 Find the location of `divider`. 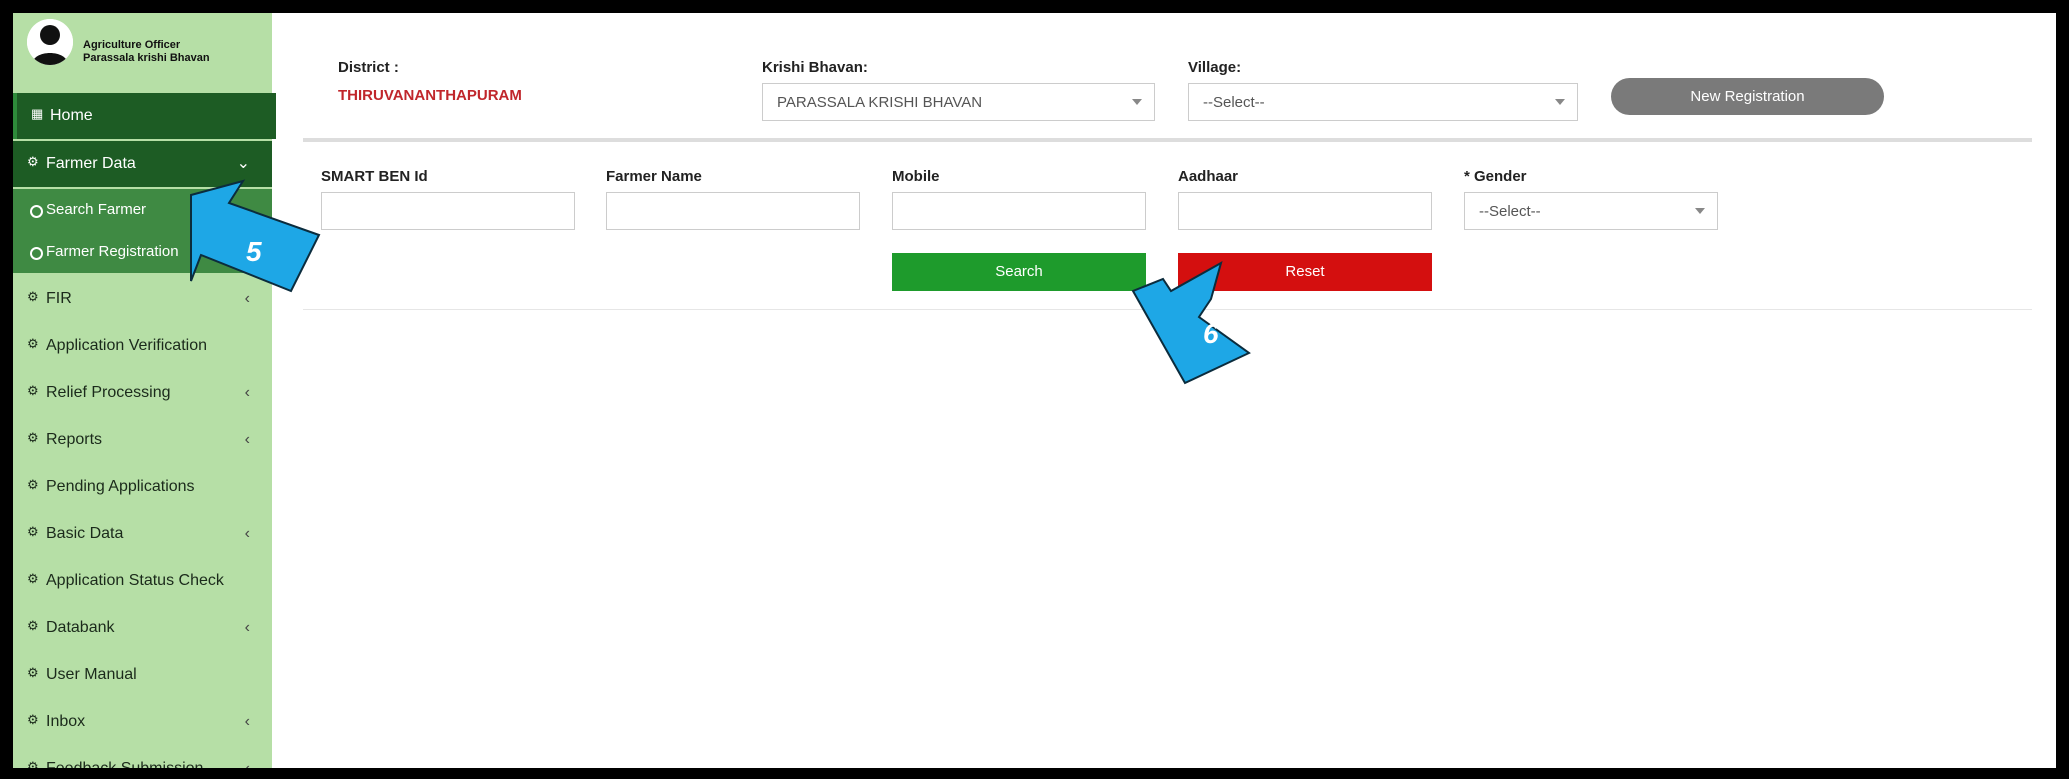

divider is located at coordinates (1167, 140).